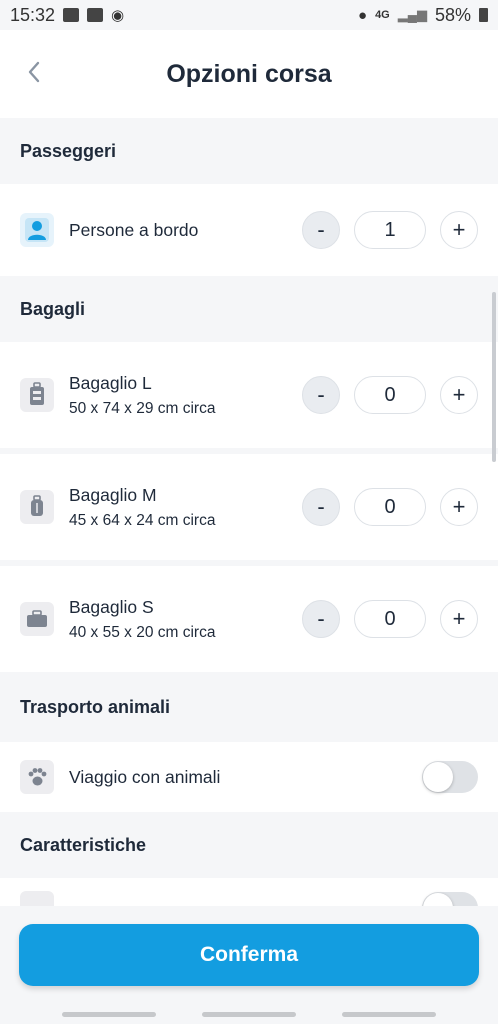 The height and width of the screenshot is (1024, 498). Describe the element at coordinates (249, 707) in the screenshot. I see `section-title-animals: Trasporto animali` at that location.